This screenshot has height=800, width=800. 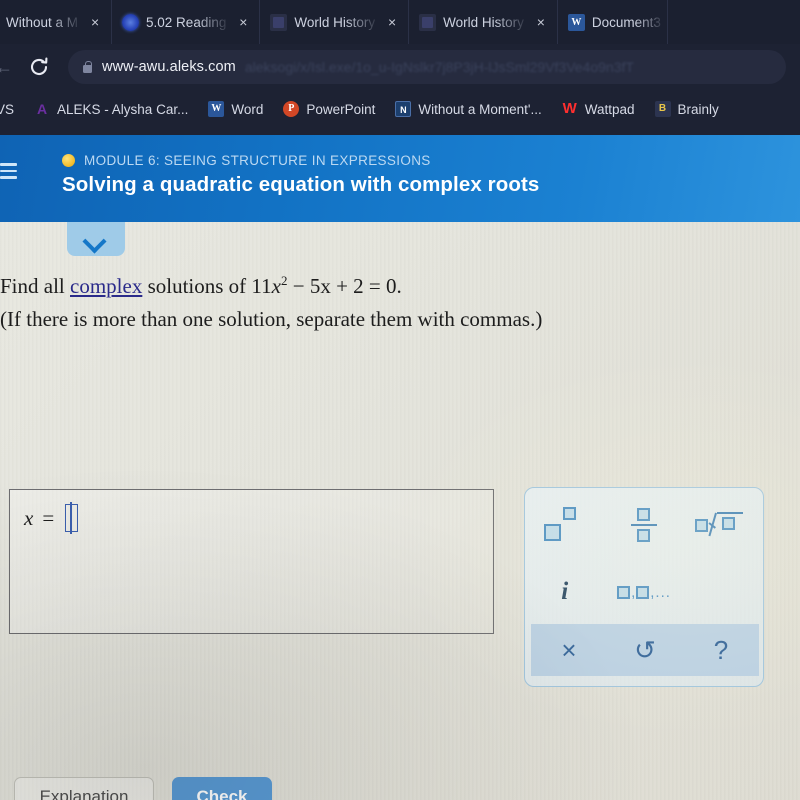 I want to click on undo-key: ↺, so click(x=645, y=650).